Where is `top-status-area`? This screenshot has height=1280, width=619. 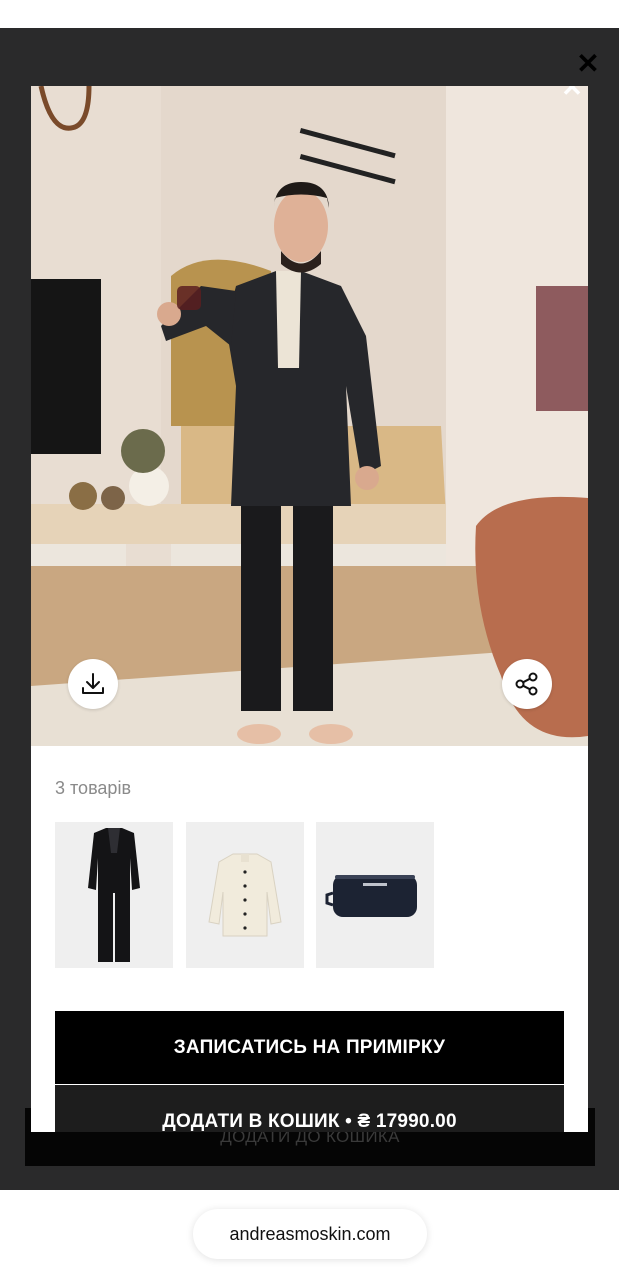
top-status-area is located at coordinates (309, 14).